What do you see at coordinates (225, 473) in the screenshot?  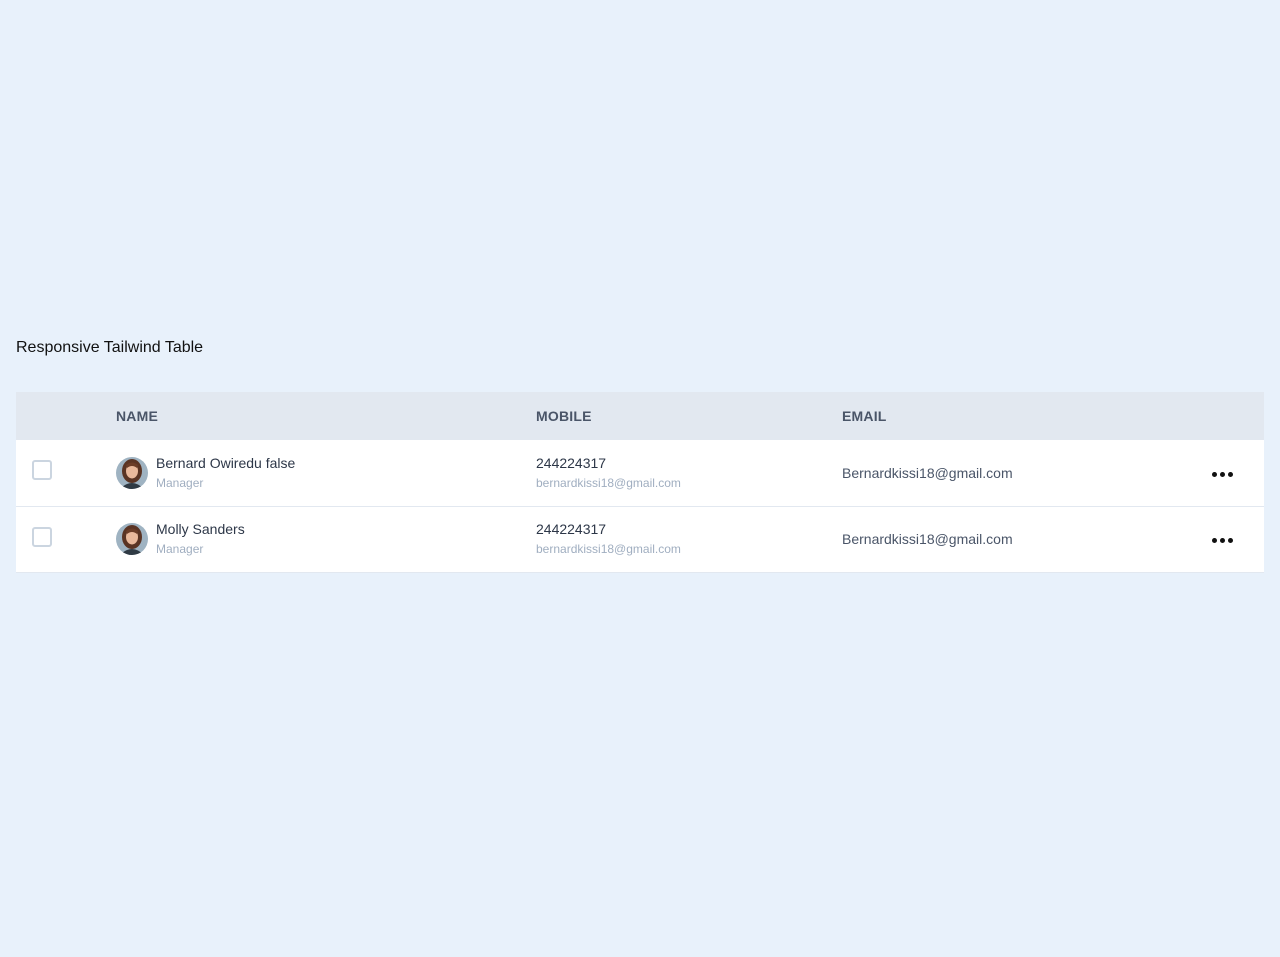 I see `name-text: Bernard Owiredu false Manager` at bounding box center [225, 473].